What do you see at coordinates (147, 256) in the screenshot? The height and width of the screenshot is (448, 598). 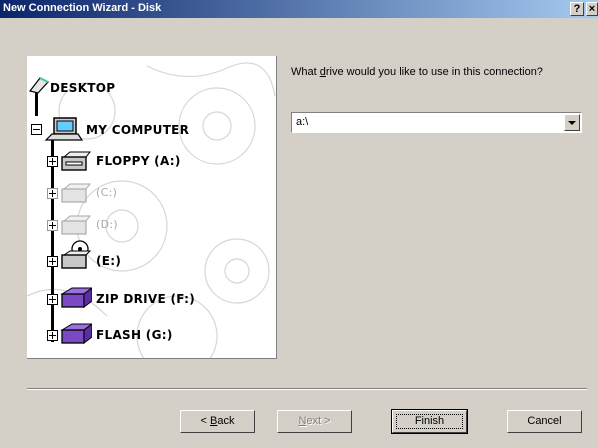 I see `tree-item-drive-e: (E:)` at bounding box center [147, 256].